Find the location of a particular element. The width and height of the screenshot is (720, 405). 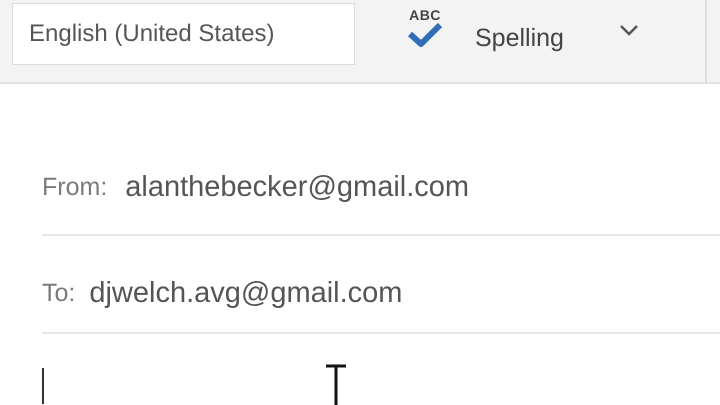

chevron-down-icon is located at coordinates (628, 30).